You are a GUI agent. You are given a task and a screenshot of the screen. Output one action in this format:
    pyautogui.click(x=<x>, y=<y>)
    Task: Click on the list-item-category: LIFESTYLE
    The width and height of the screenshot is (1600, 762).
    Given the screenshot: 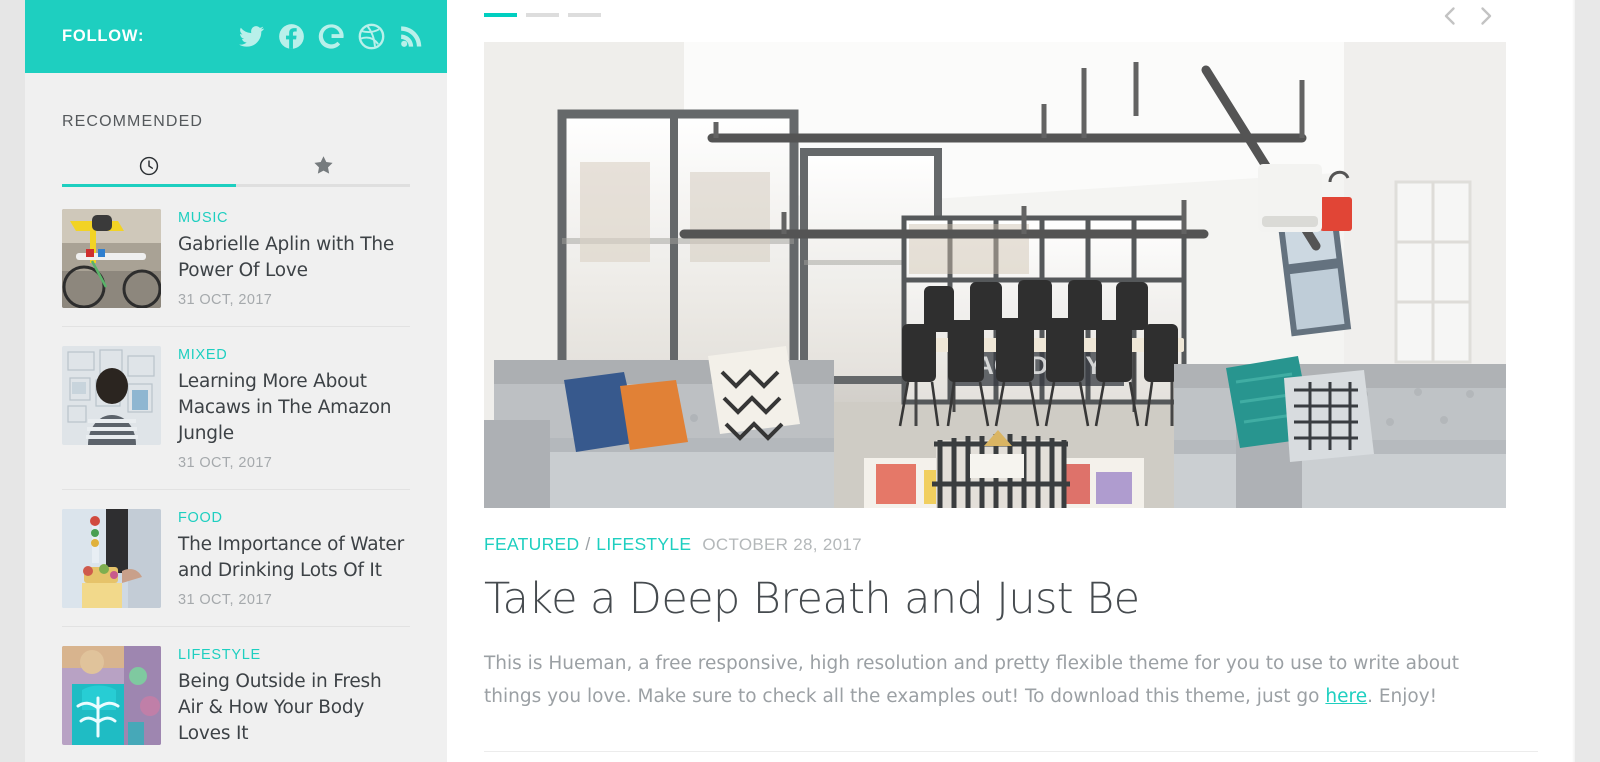 What is the action you would take?
    pyautogui.click(x=294, y=655)
    